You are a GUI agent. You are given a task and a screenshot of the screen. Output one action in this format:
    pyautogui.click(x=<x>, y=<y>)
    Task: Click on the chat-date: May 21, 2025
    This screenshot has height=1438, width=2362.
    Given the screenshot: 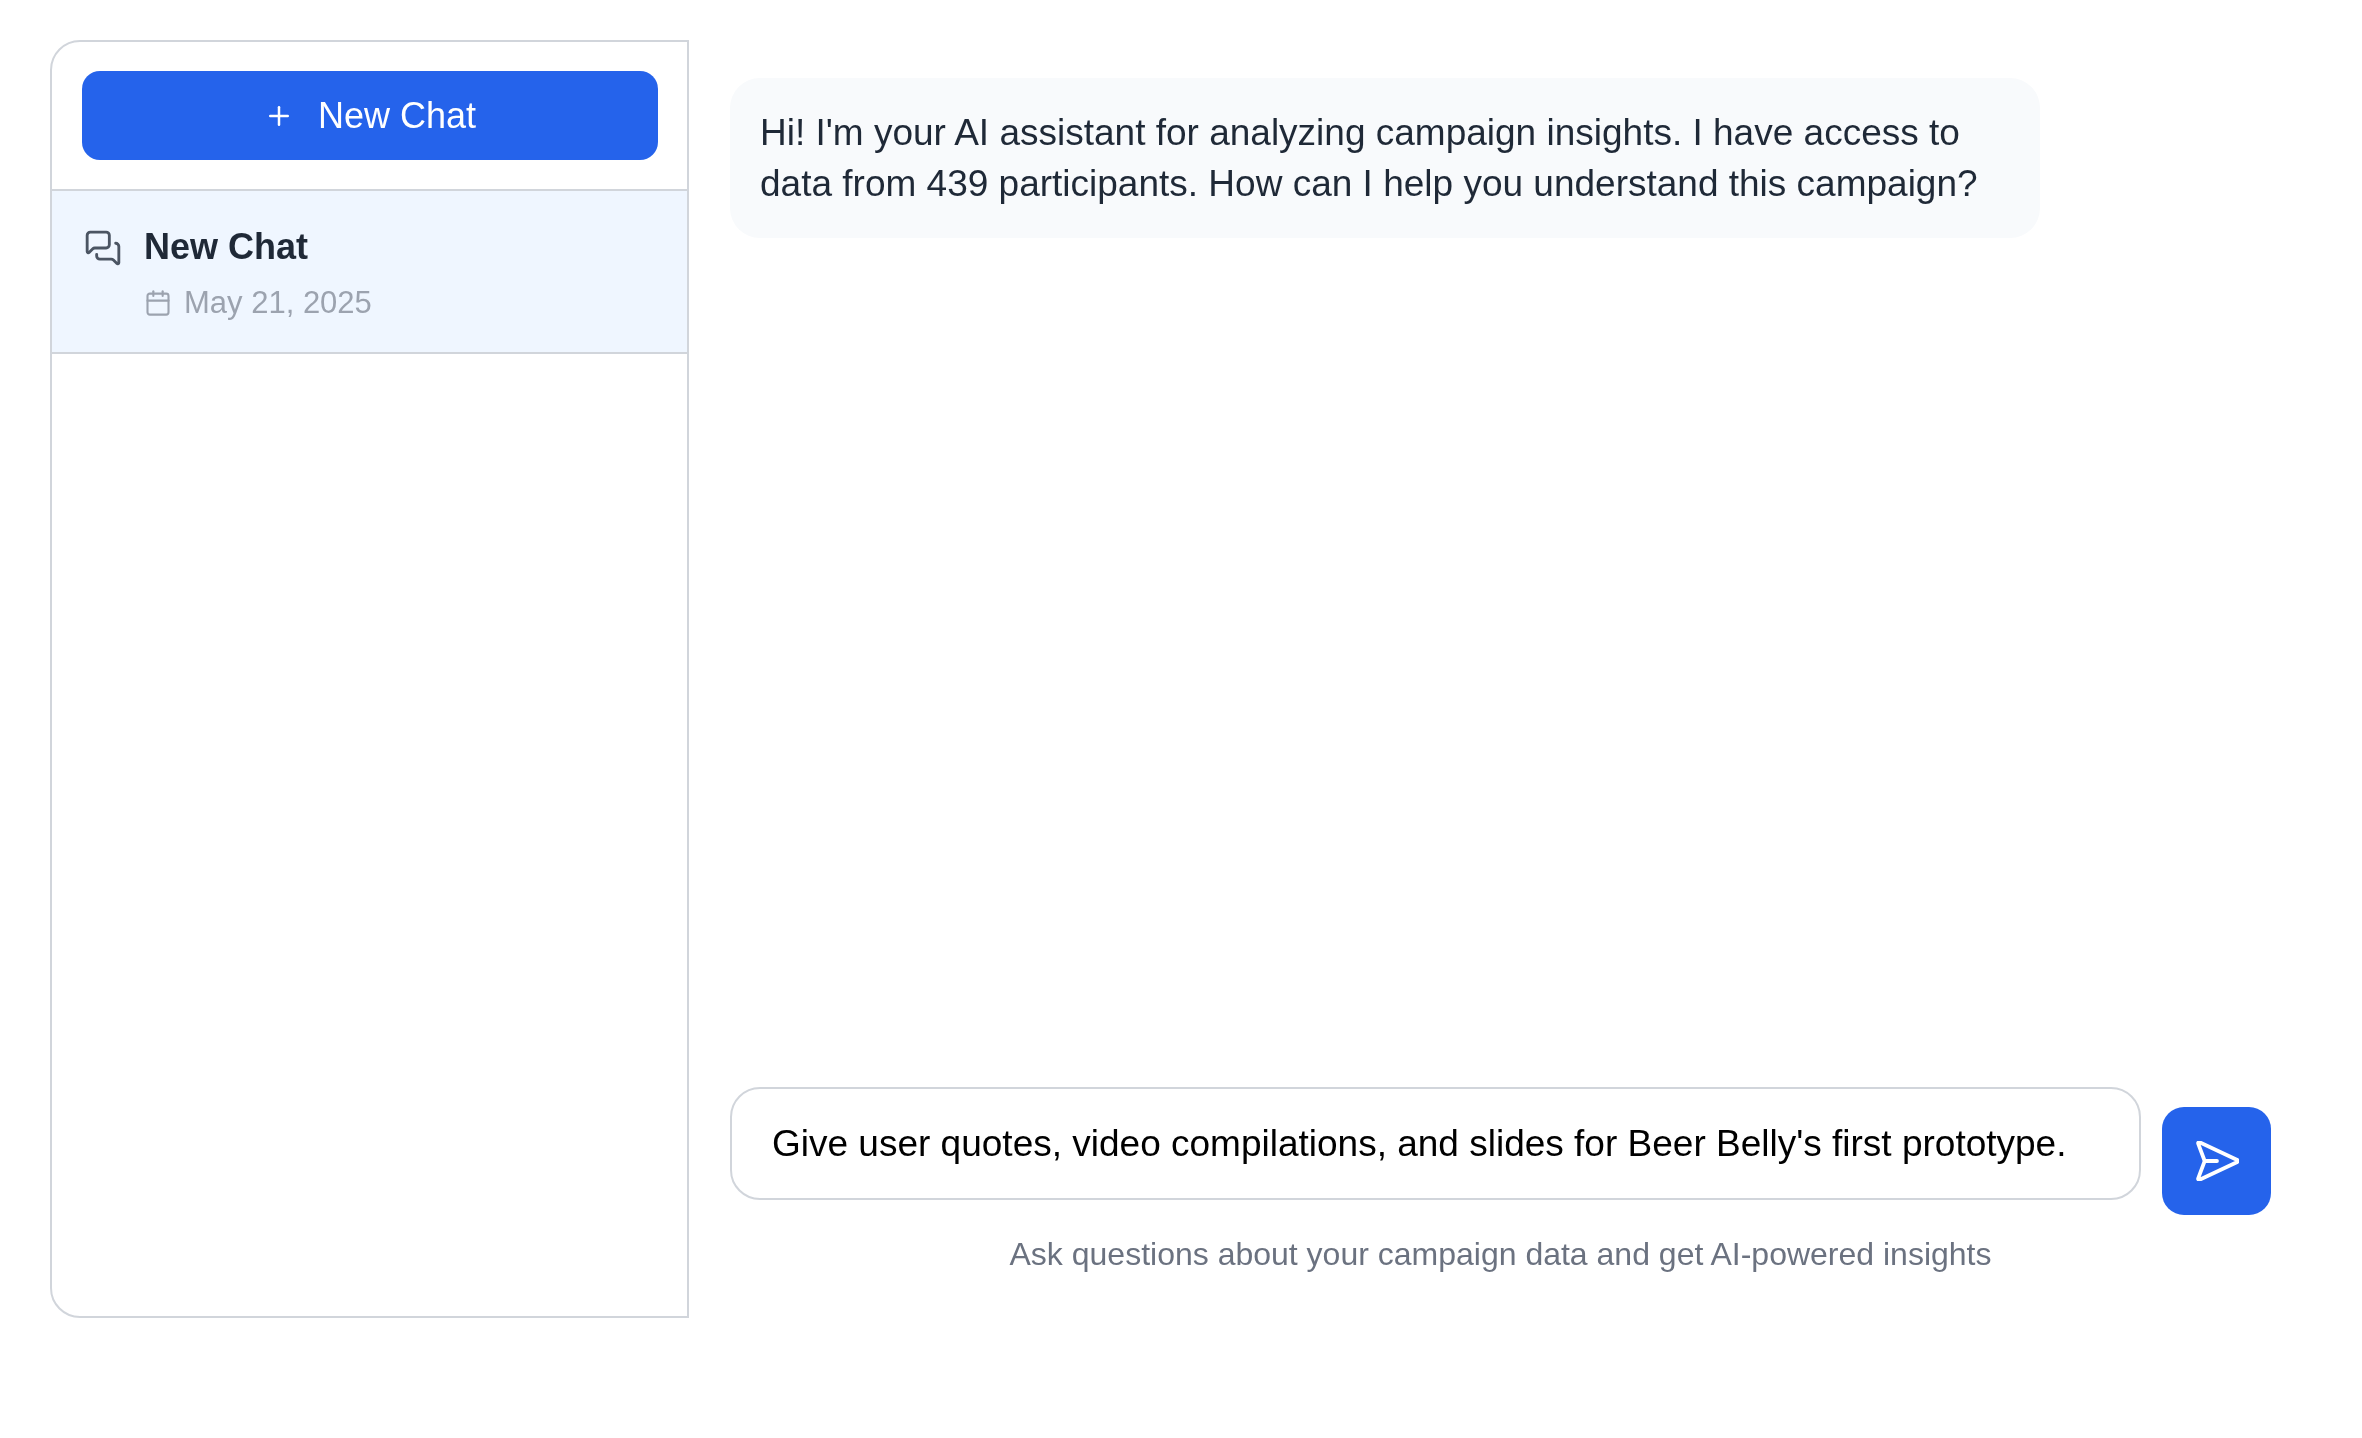 What is the action you would take?
    pyautogui.click(x=278, y=303)
    